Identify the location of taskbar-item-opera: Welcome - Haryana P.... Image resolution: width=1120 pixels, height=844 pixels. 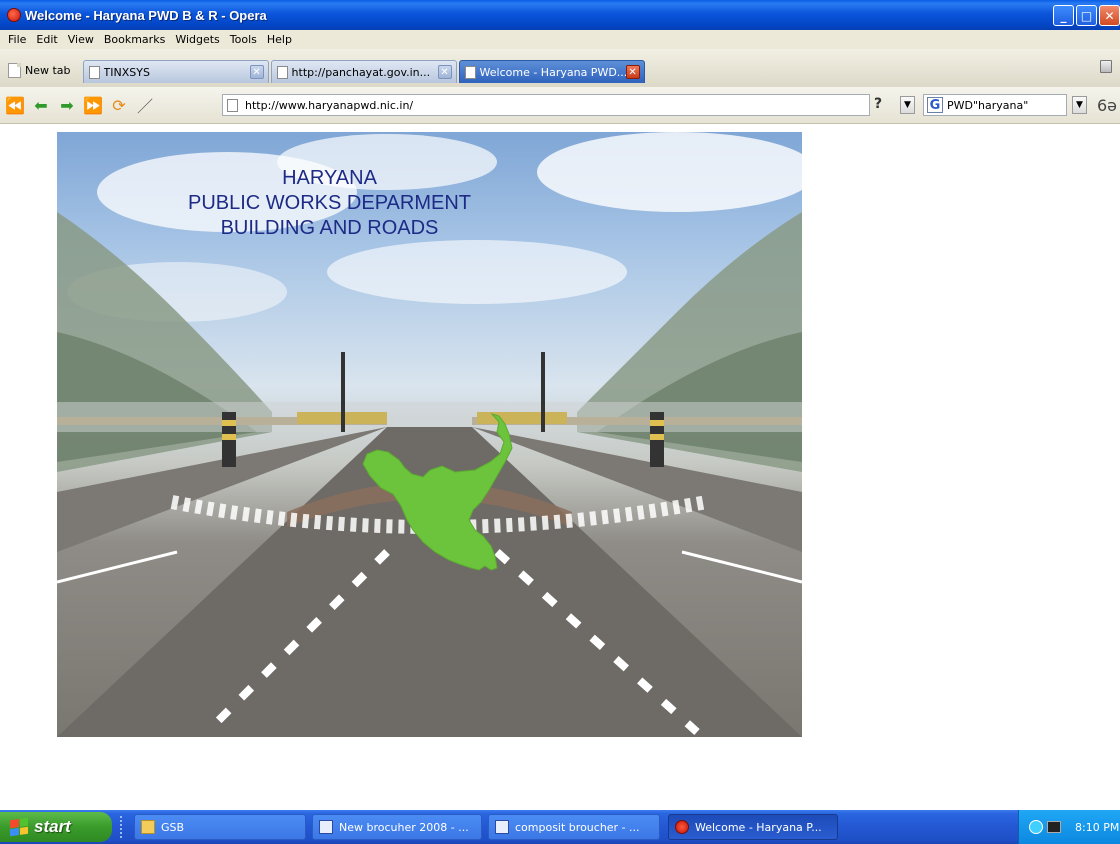
(753, 827).